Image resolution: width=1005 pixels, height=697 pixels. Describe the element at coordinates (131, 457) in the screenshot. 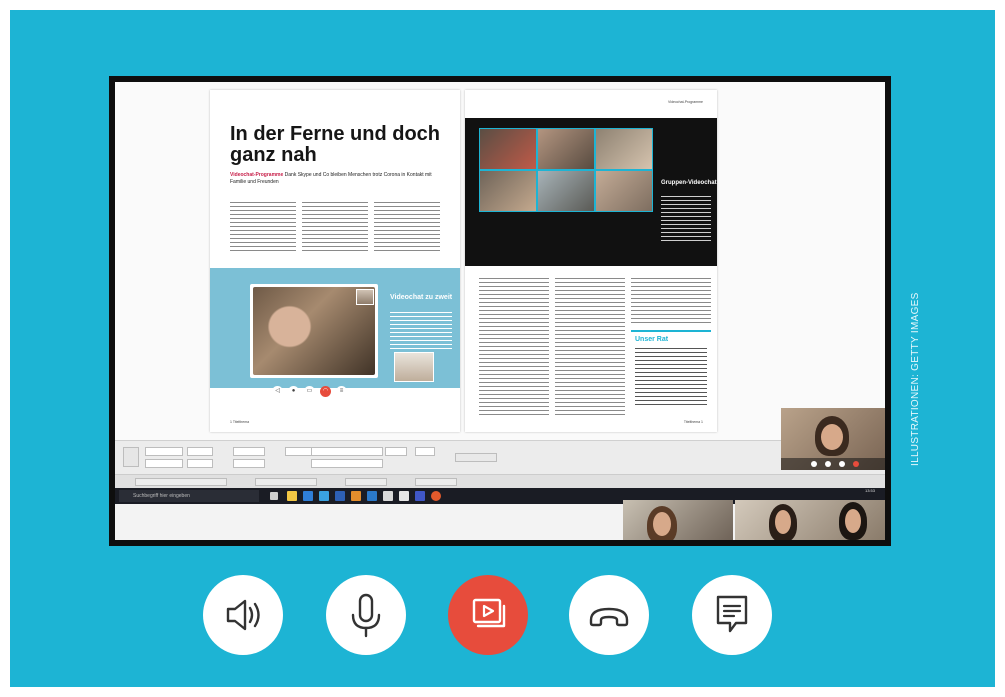

I see `grid-icon` at that location.